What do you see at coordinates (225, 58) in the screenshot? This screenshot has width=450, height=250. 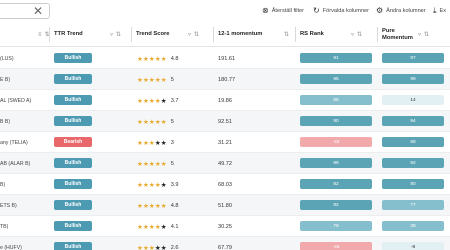 I see `table-row: (LUS) Bullish ★ ★ ★ ★ ★ 4.8 191.61 91 97` at bounding box center [225, 58].